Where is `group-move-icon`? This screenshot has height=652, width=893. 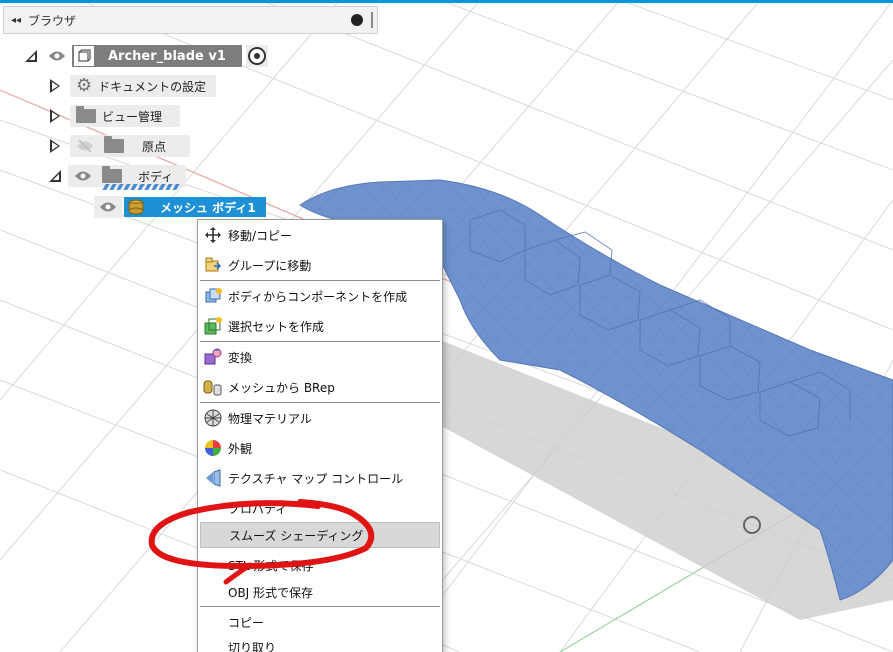
group-move-icon is located at coordinates (213, 265).